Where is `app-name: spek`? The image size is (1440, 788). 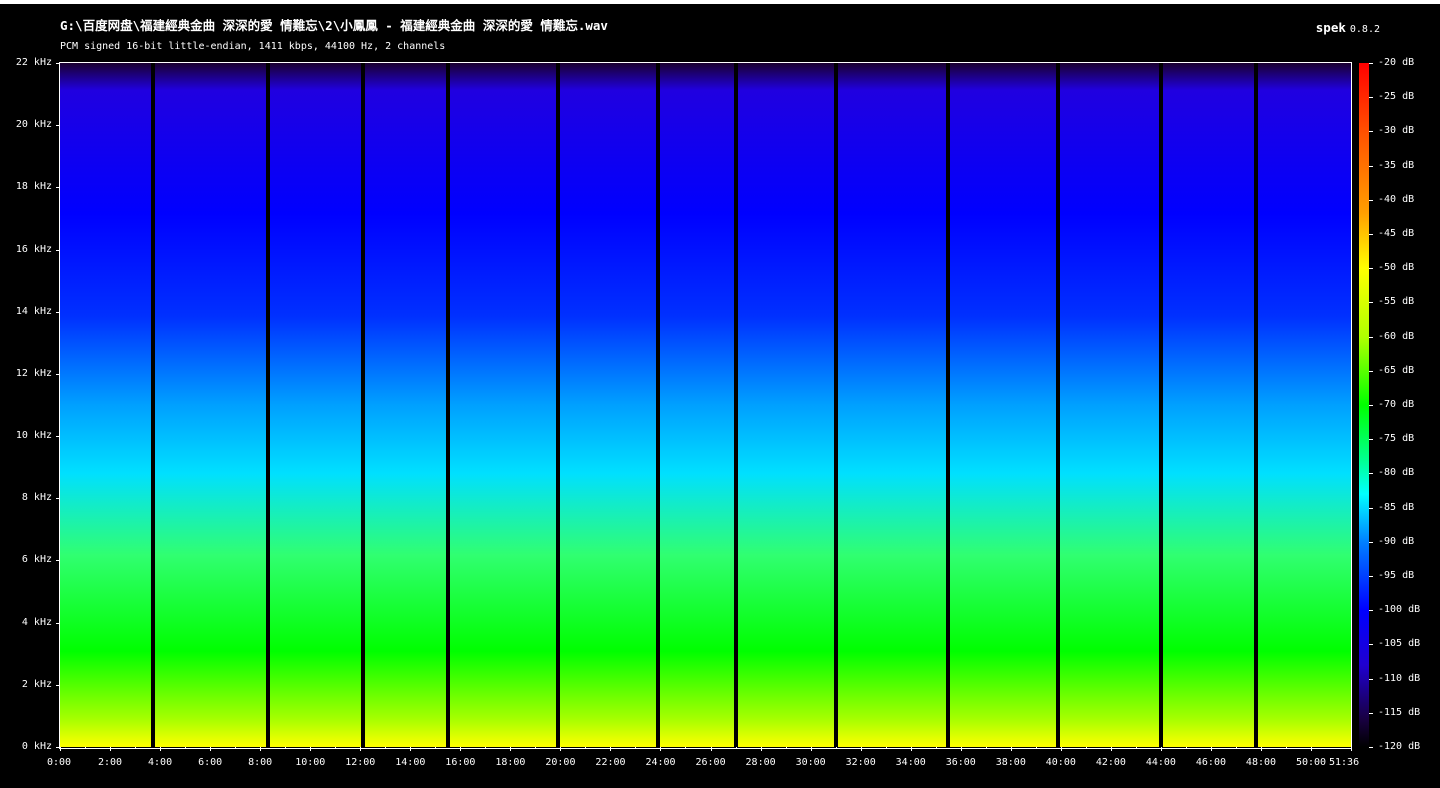 app-name: spek is located at coordinates (1330, 27).